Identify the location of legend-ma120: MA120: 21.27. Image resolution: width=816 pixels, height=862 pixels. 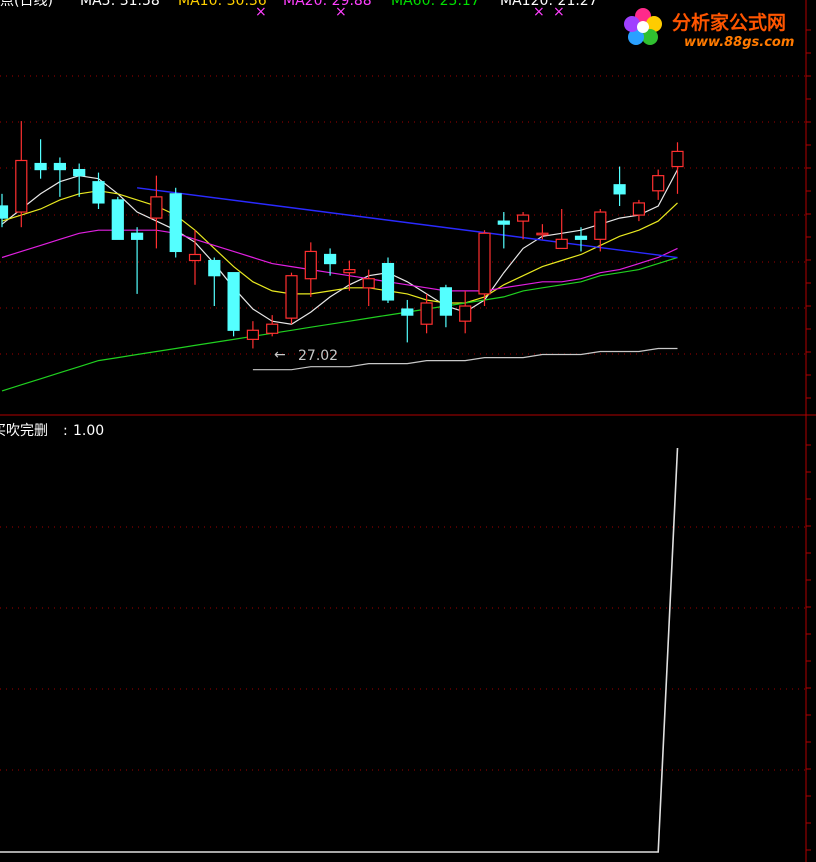
(549, 4).